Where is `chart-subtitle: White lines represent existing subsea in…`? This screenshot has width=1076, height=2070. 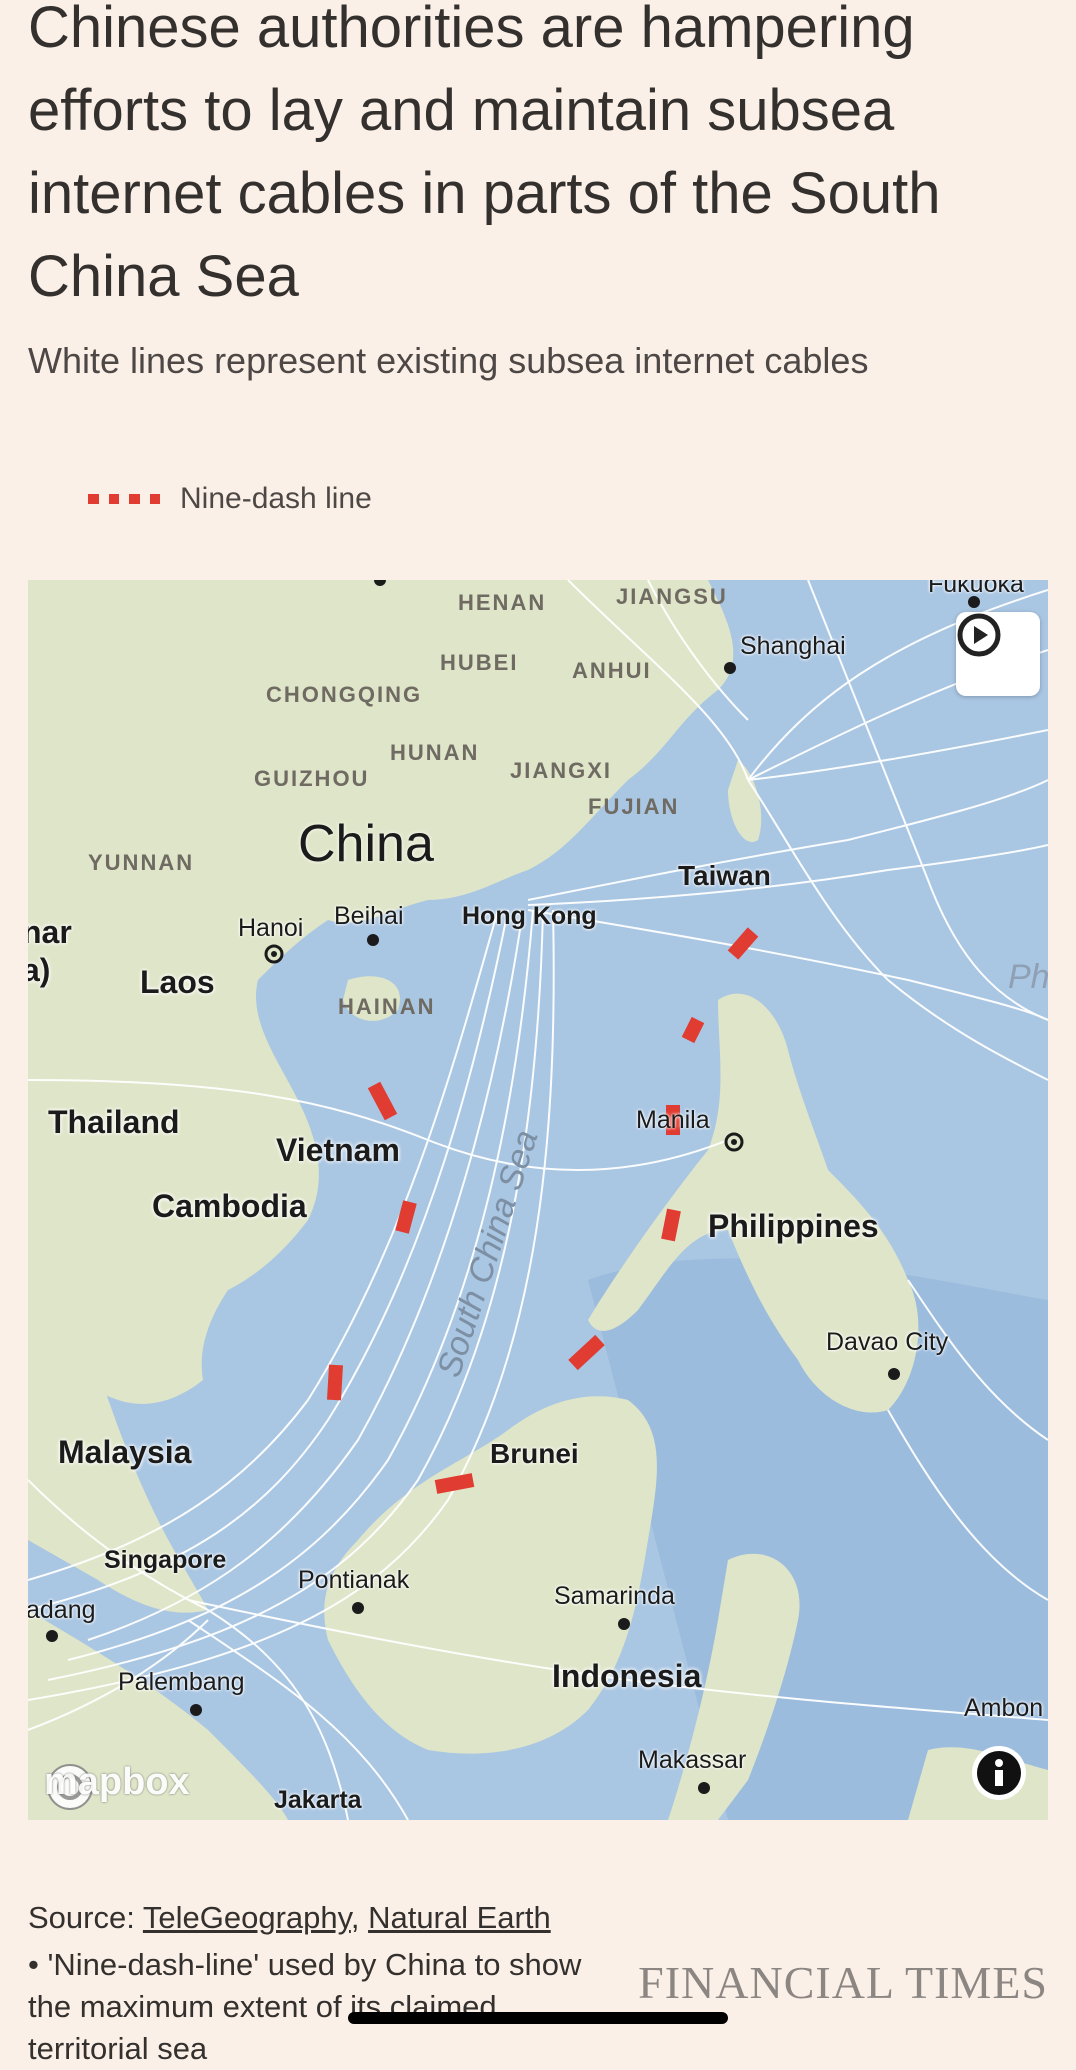 chart-subtitle: White lines represent existing subsea in… is located at coordinates (448, 360).